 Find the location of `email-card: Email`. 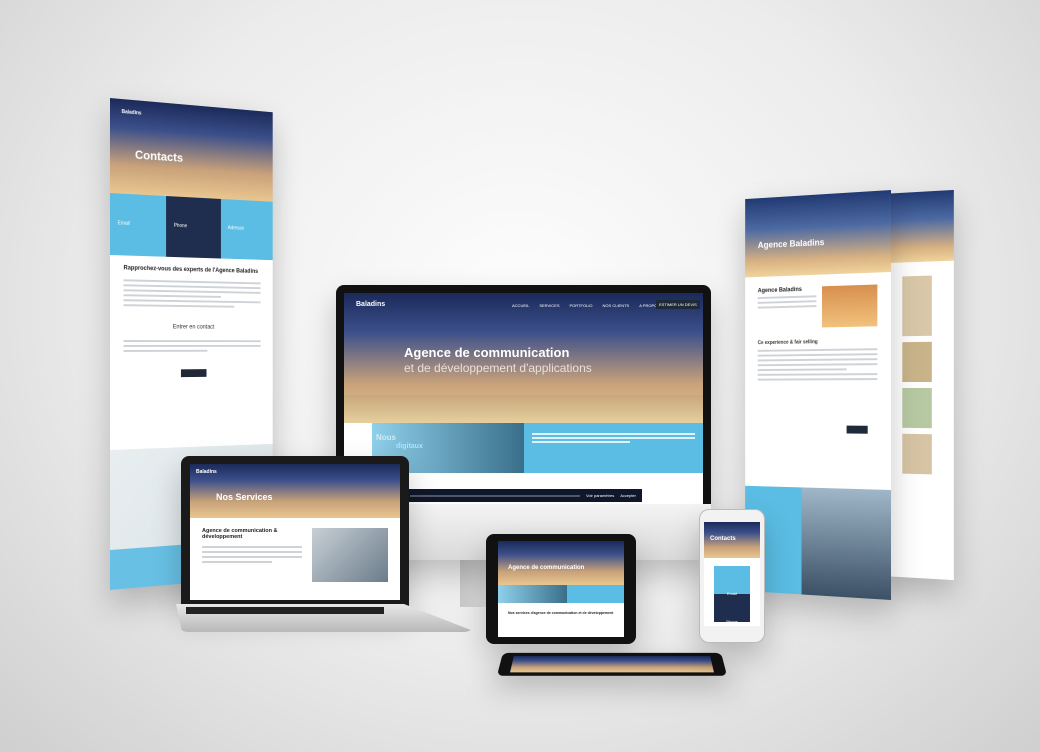

email-card: Email is located at coordinates (138, 225).